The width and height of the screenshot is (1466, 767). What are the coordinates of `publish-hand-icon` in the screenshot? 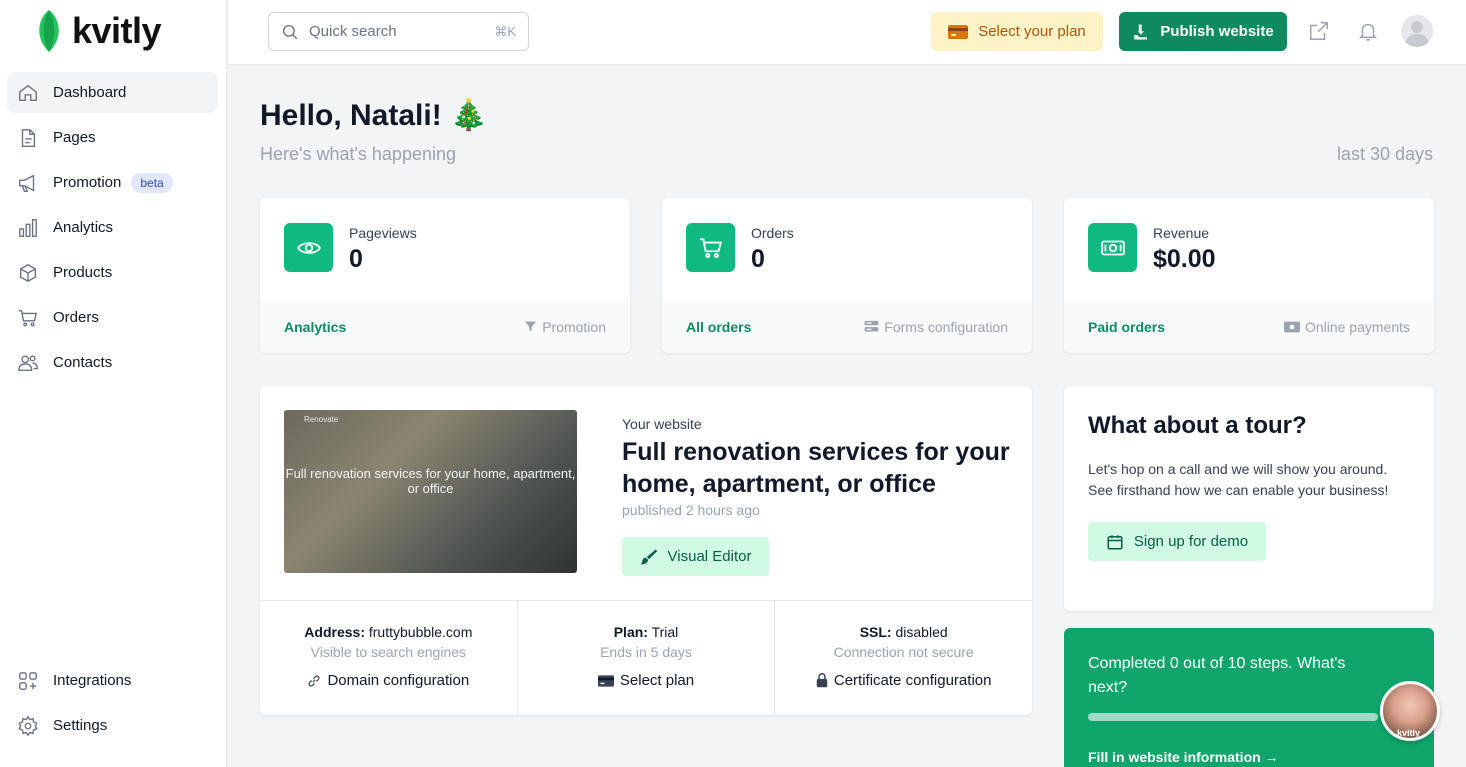 It's located at (1141, 31).